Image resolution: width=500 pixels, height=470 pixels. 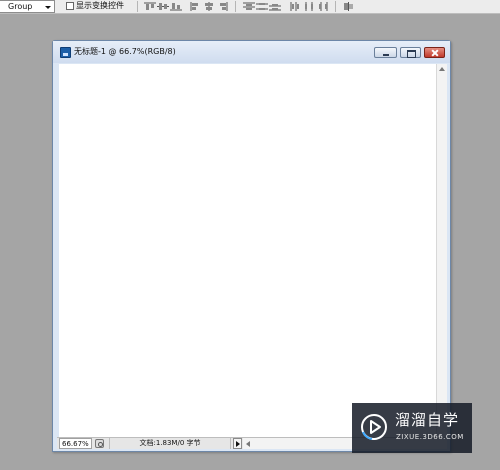 I want to click on vertical-scrollbar, so click(x=441, y=250).